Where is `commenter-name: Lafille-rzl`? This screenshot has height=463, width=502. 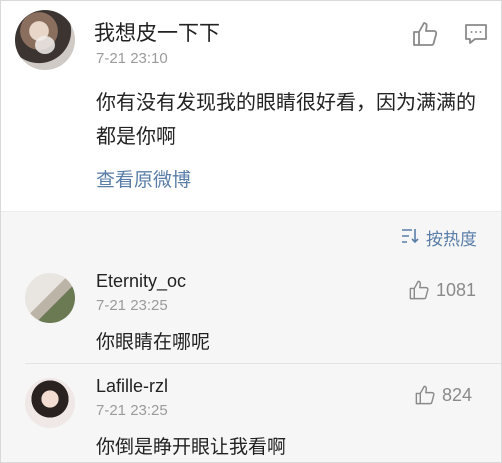
commenter-name: Lafille-rzl is located at coordinates (132, 386).